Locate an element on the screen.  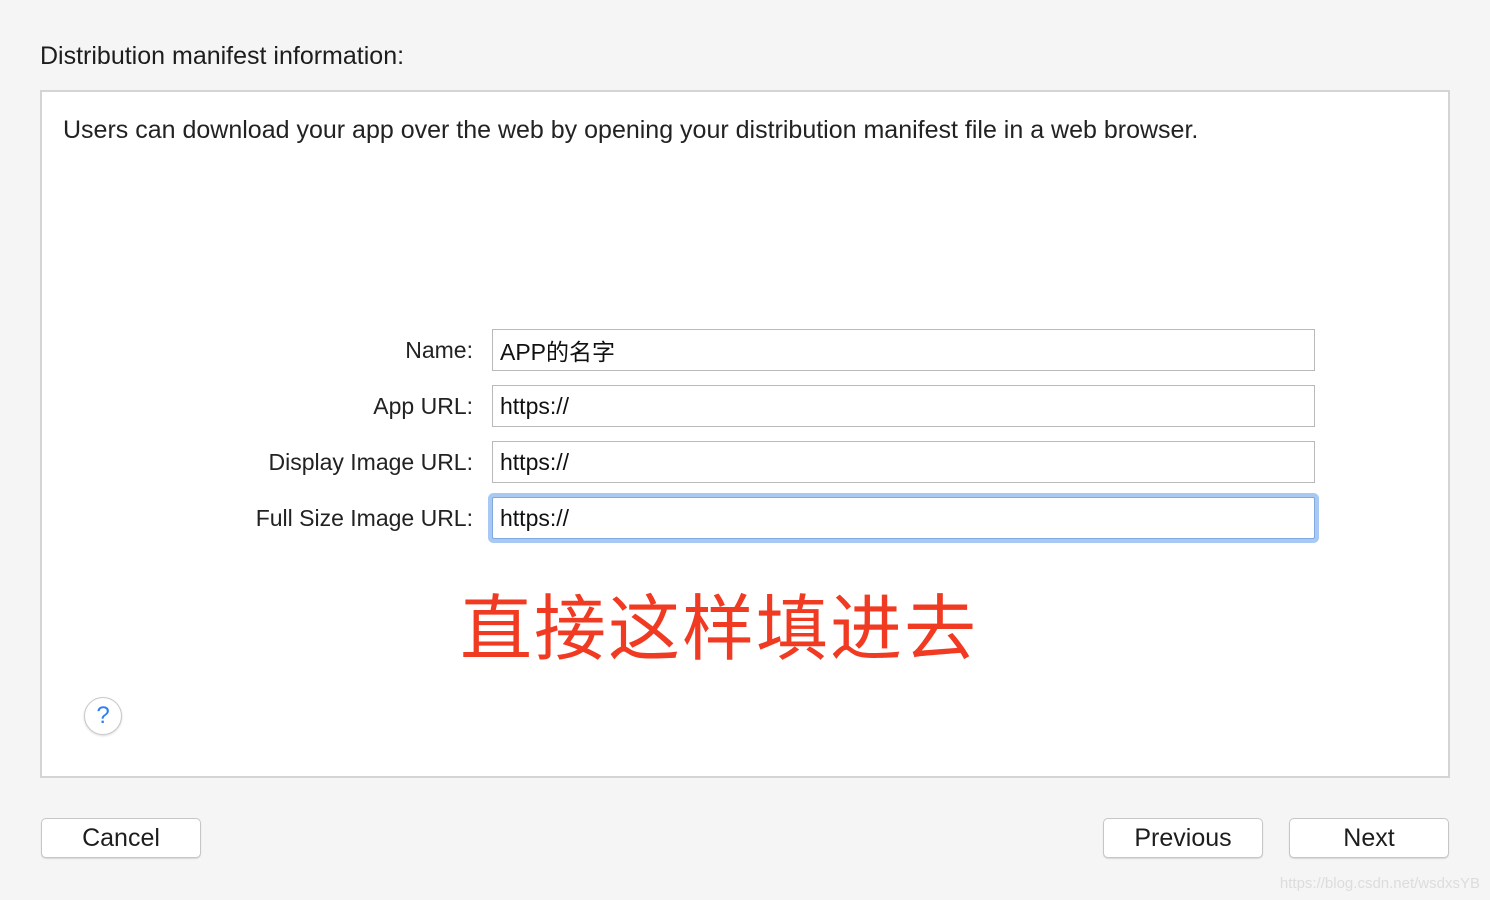
question-mark-icon: ? is located at coordinates (103, 715).